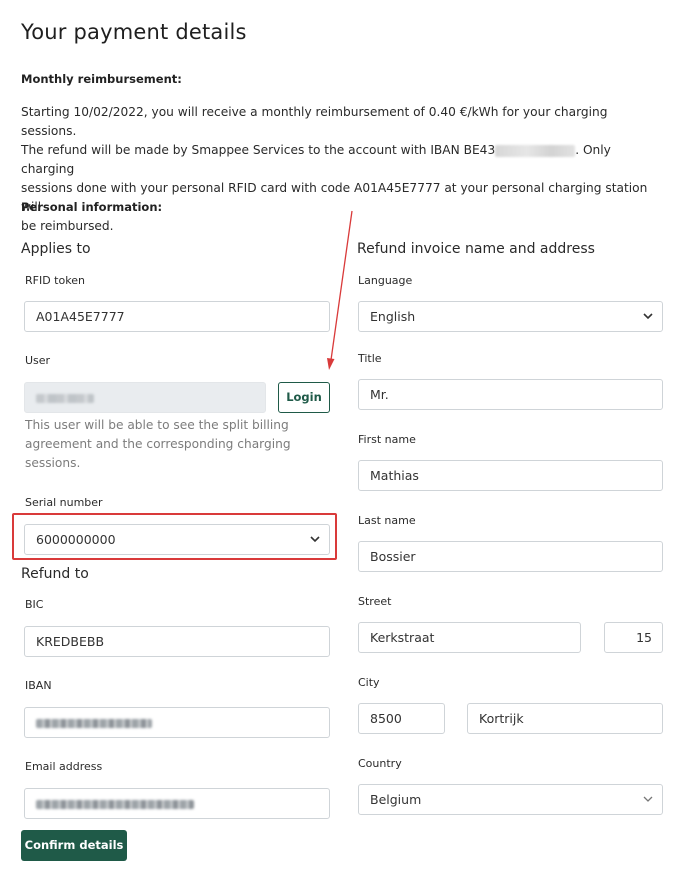 The width and height of the screenshot is (686, 880). What do you see at coordinates (469, 637) in the screenshot?
I see `street-input: Kerkstraat` at bounding box center [469, 637].